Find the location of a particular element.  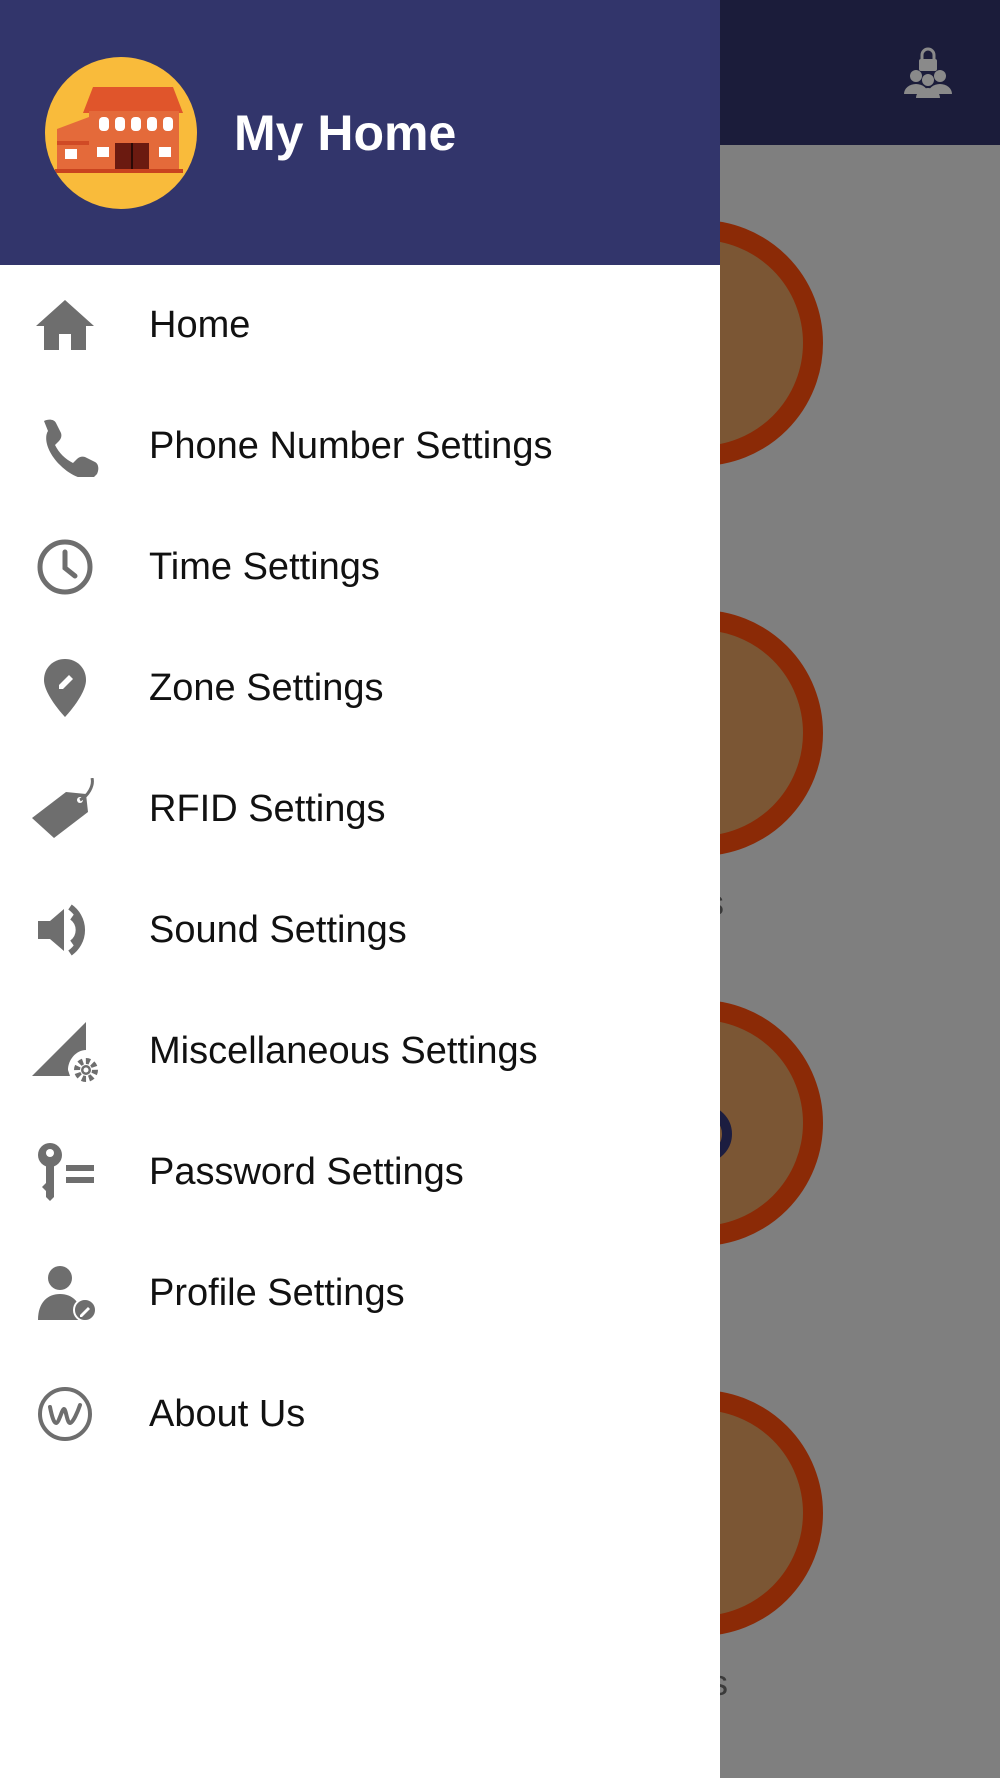

menu-item-password-settings: Password Settings is located at coordinates (360, 1172).